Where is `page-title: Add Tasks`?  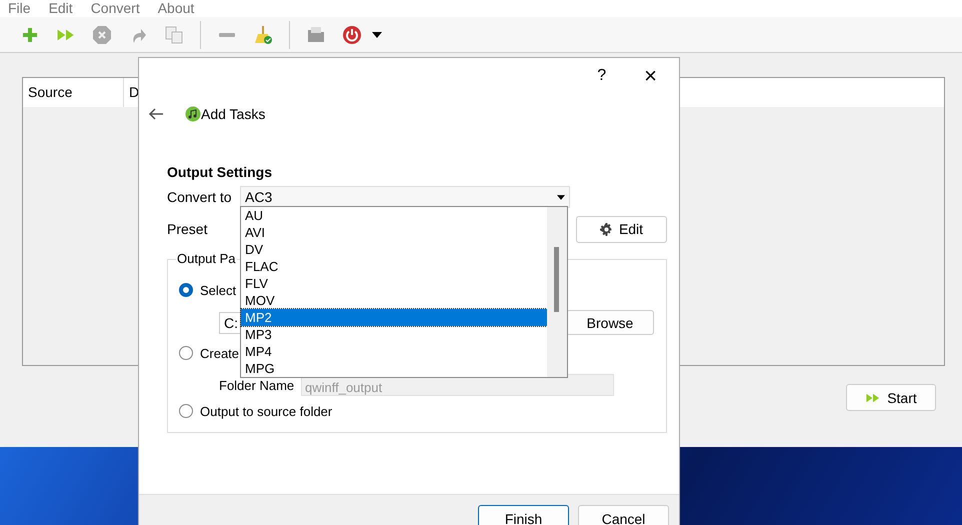 page-title: Add Tasks is located at coordinates (233, 114).